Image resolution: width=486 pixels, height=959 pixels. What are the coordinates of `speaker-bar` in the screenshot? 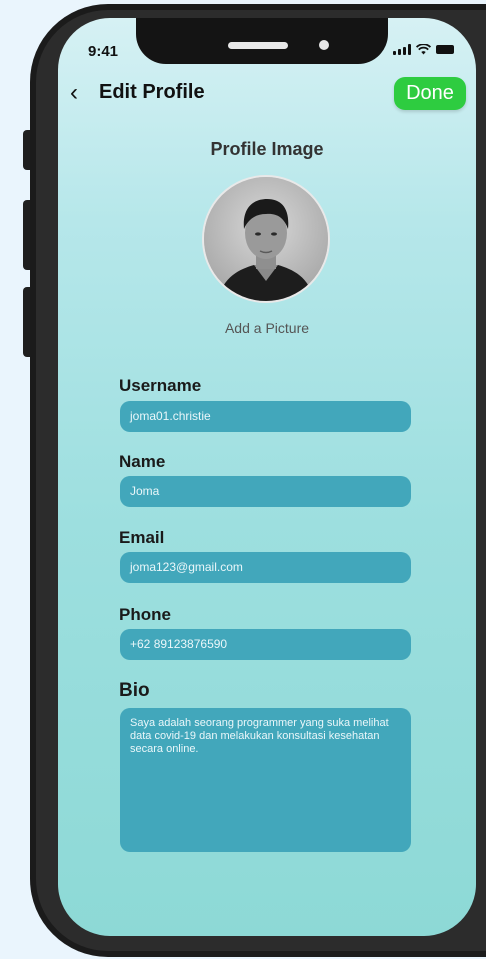 It's located at (258, 45).